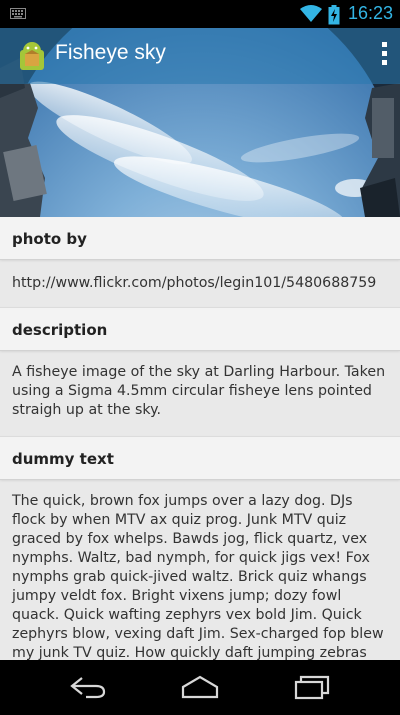 The image size is (400, 715). I want to click on section-header-dummy-text: dummy text, so click(200, 458).